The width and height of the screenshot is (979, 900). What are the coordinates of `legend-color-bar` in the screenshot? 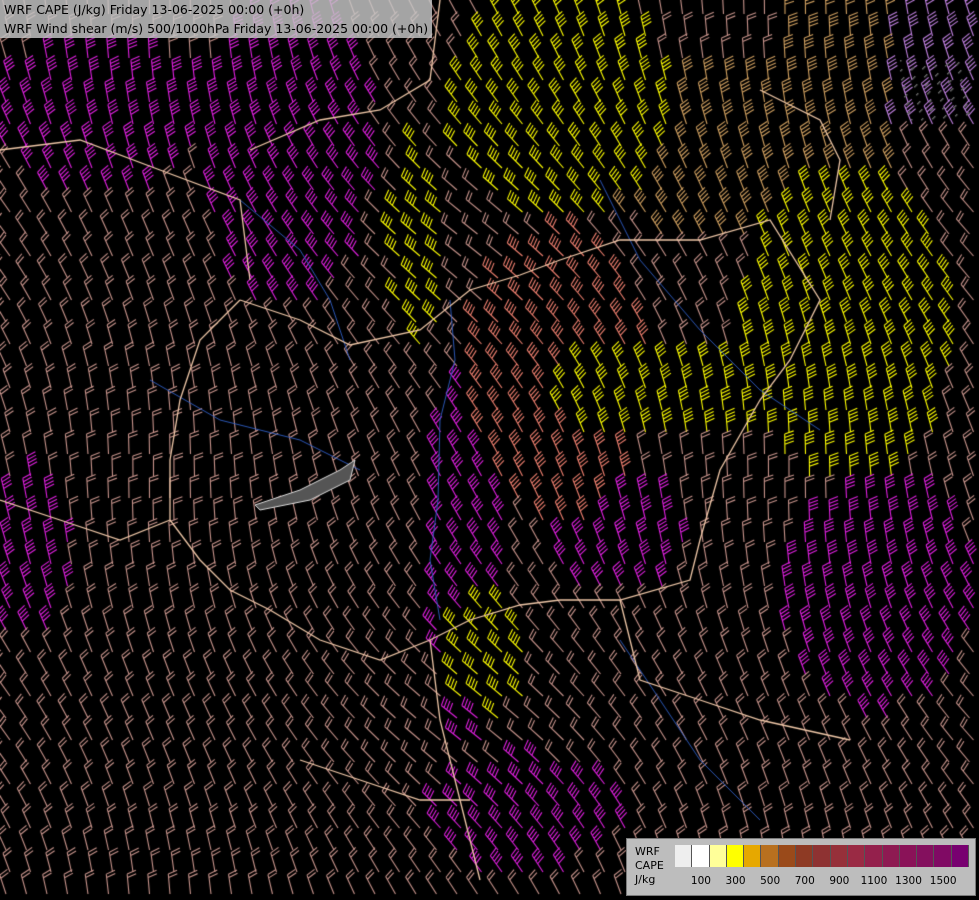 It's located at (822, 856).